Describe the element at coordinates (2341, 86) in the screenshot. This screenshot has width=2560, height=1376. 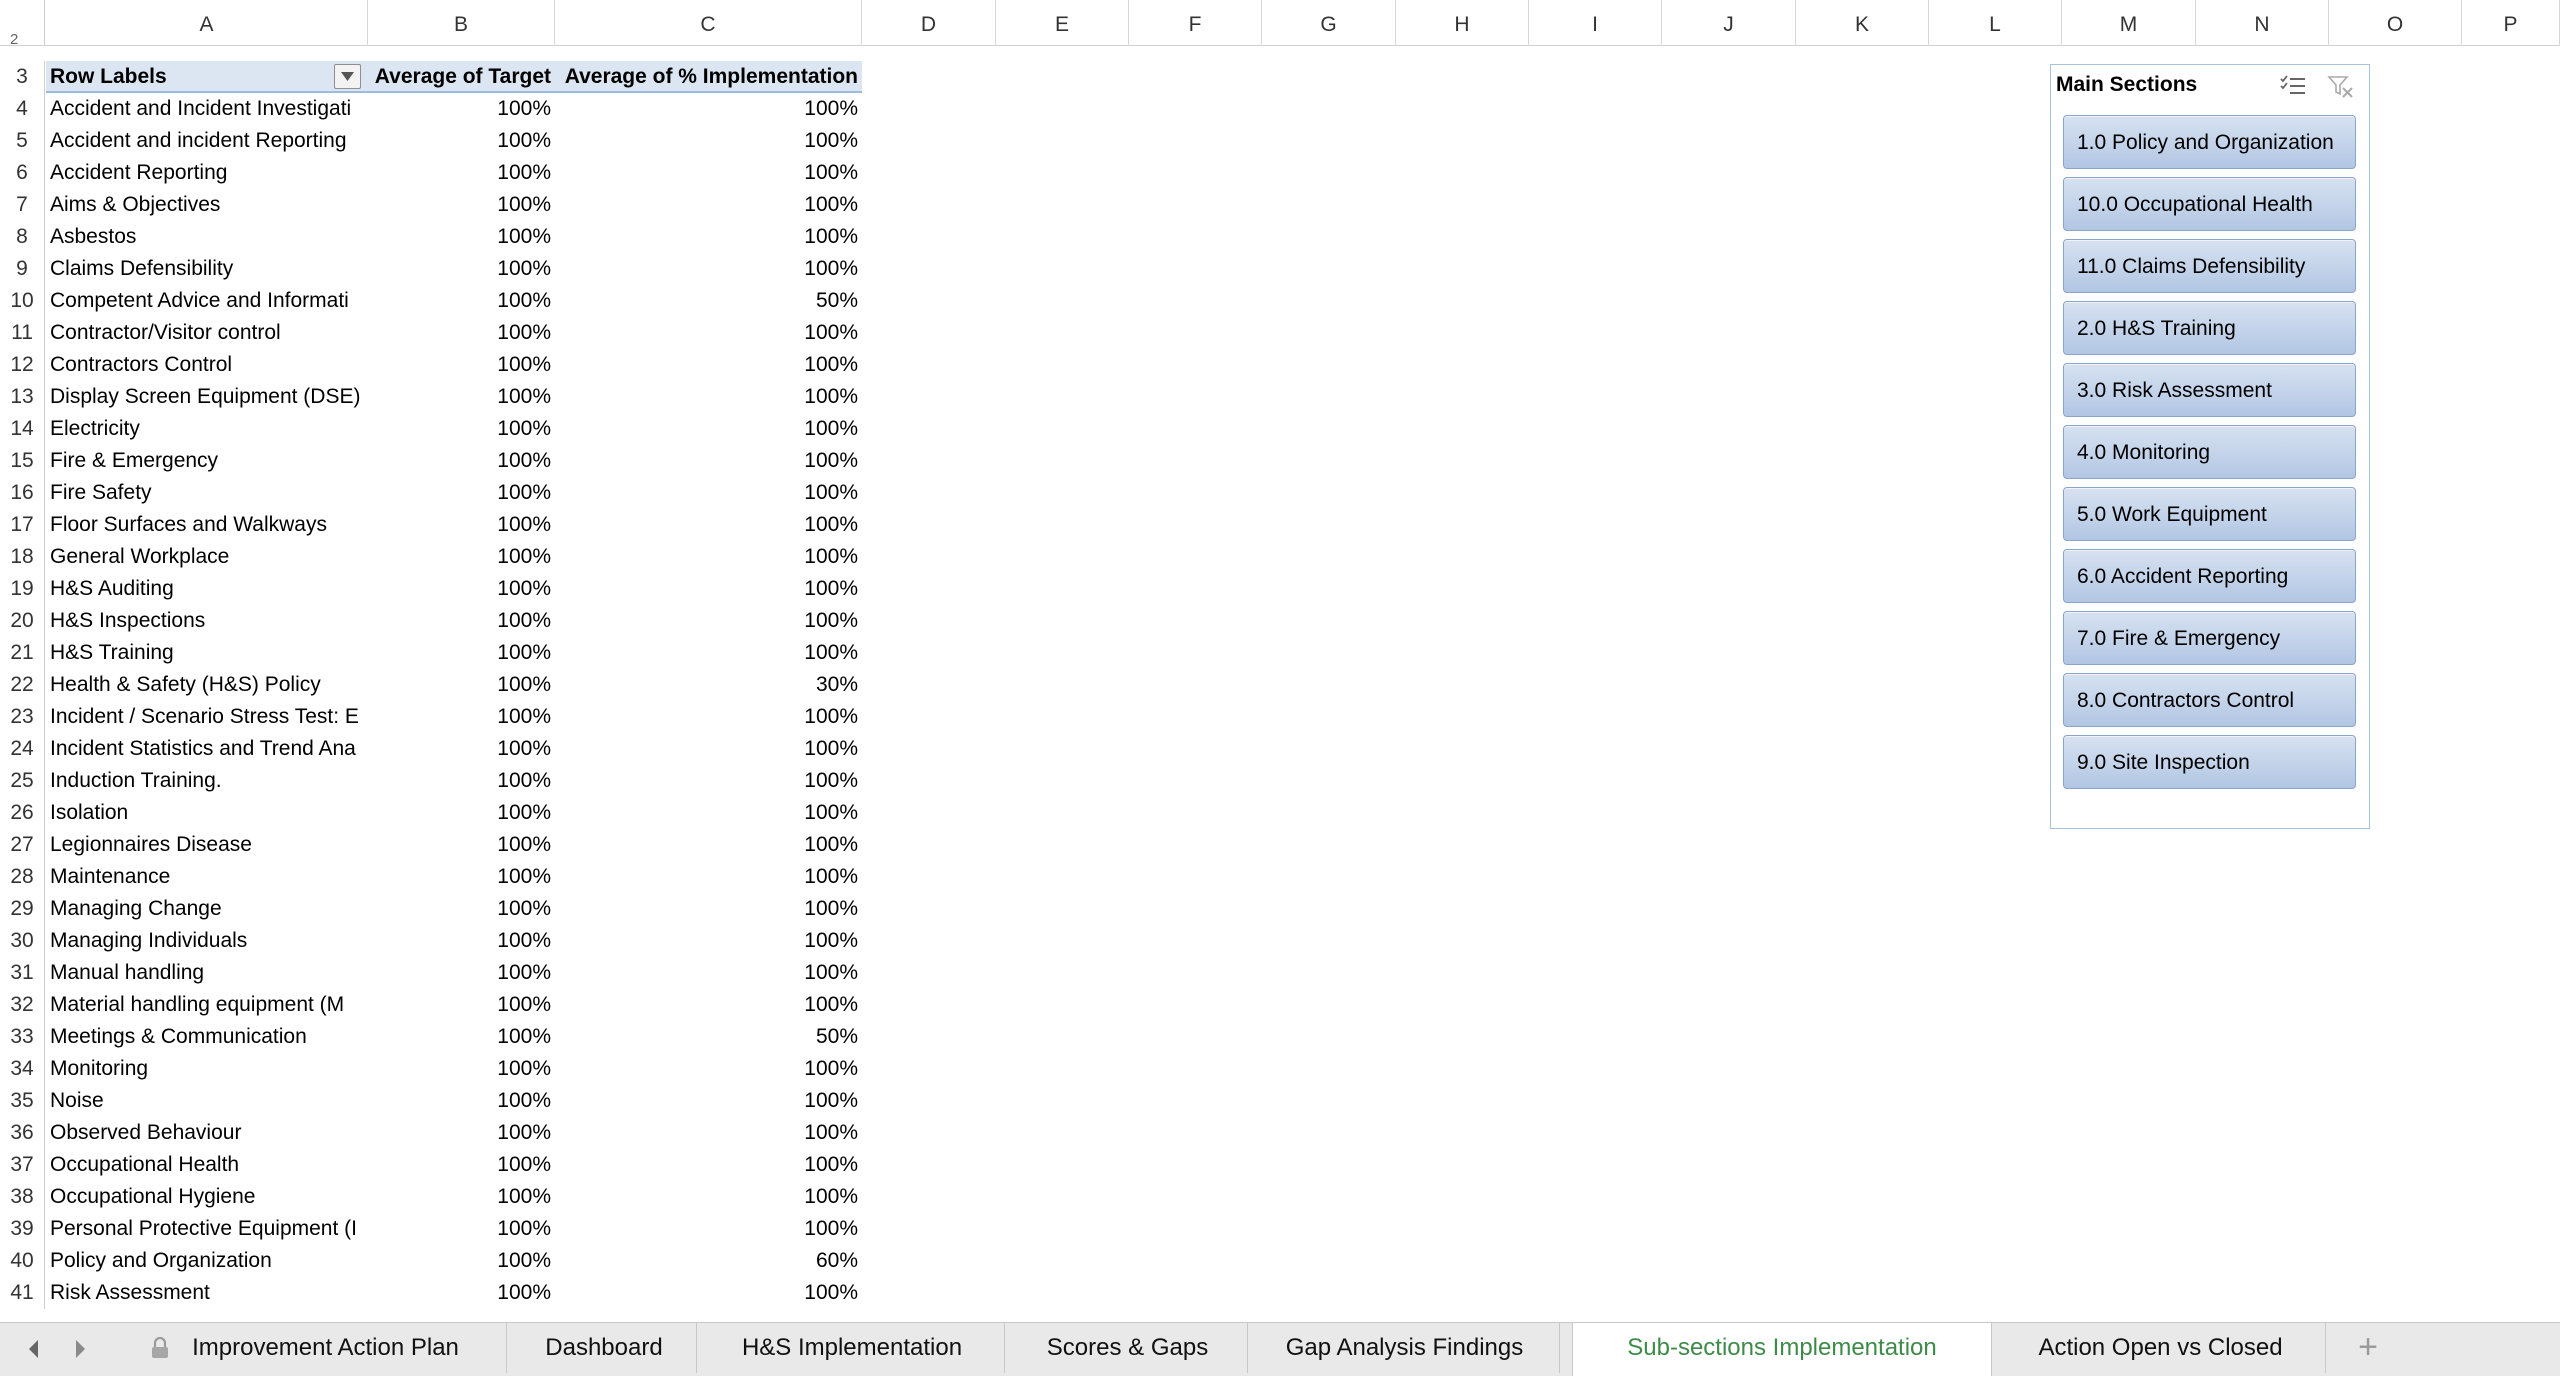
I see `clear-filter-icon` at that location.